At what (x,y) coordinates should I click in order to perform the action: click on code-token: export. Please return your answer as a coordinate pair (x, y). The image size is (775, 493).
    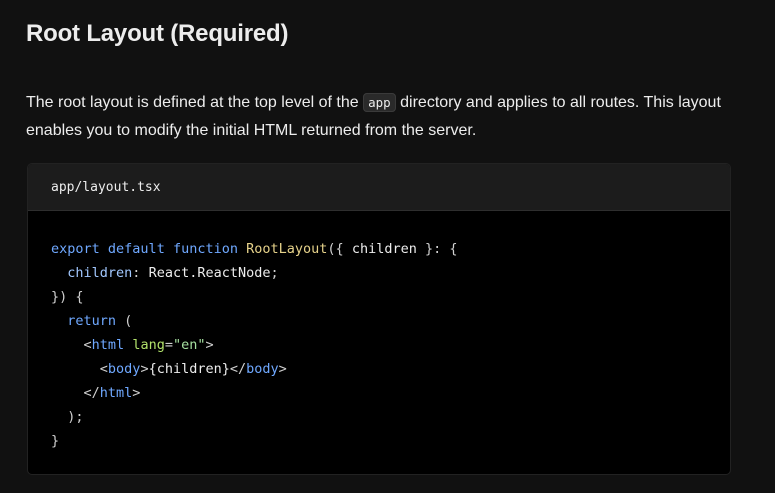
    Looking at the image, I should click on (75, 249).